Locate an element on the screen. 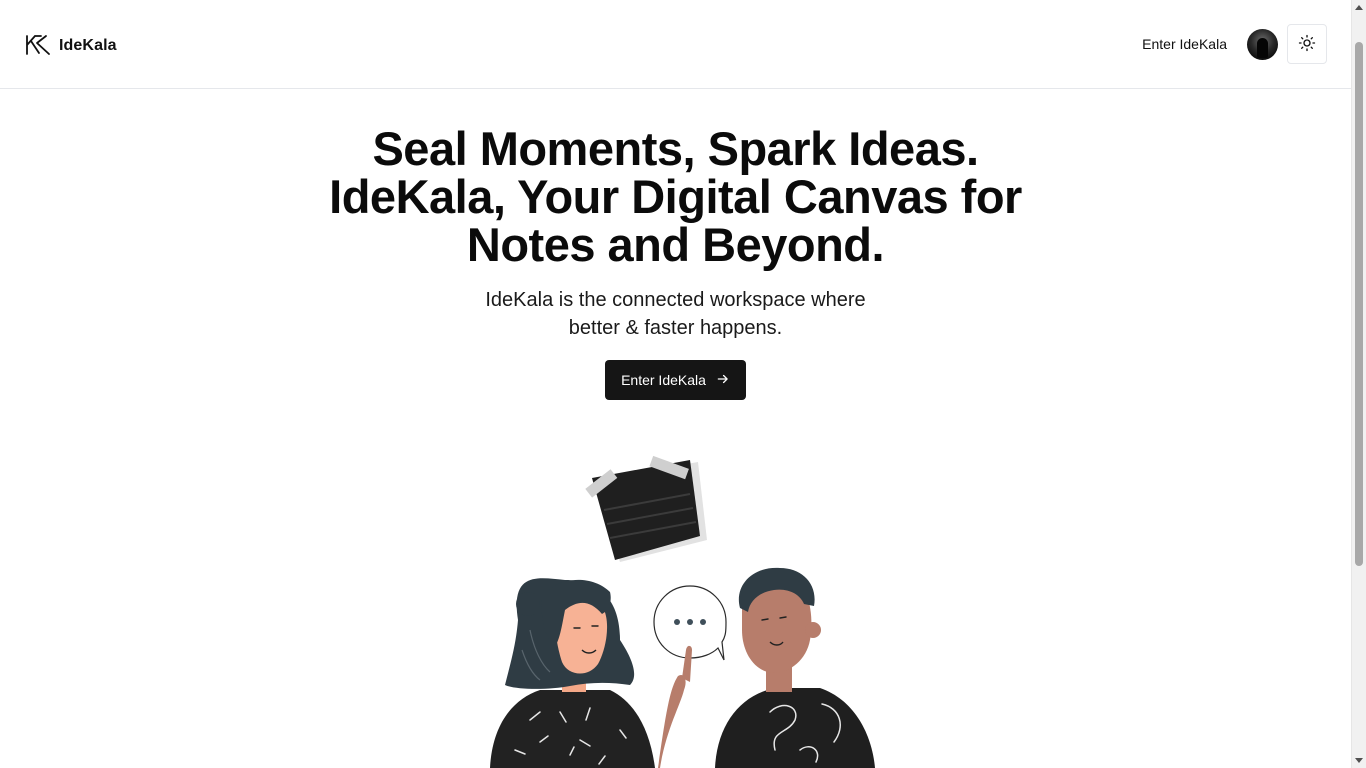 Image resolution: width=1366 pixels, height=768 pixels. enter-idekala-button: Enter IdeKala is located at coordinates (675, 380).